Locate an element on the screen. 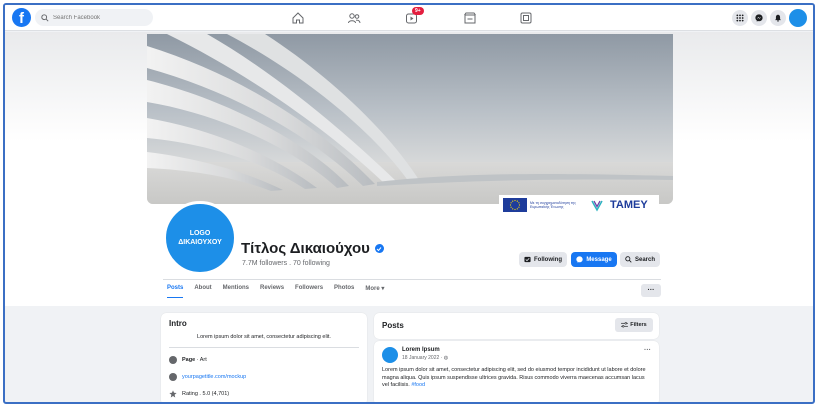 This screenshot has height=409, width=819. info-icon is located at coordinates (173, 360).